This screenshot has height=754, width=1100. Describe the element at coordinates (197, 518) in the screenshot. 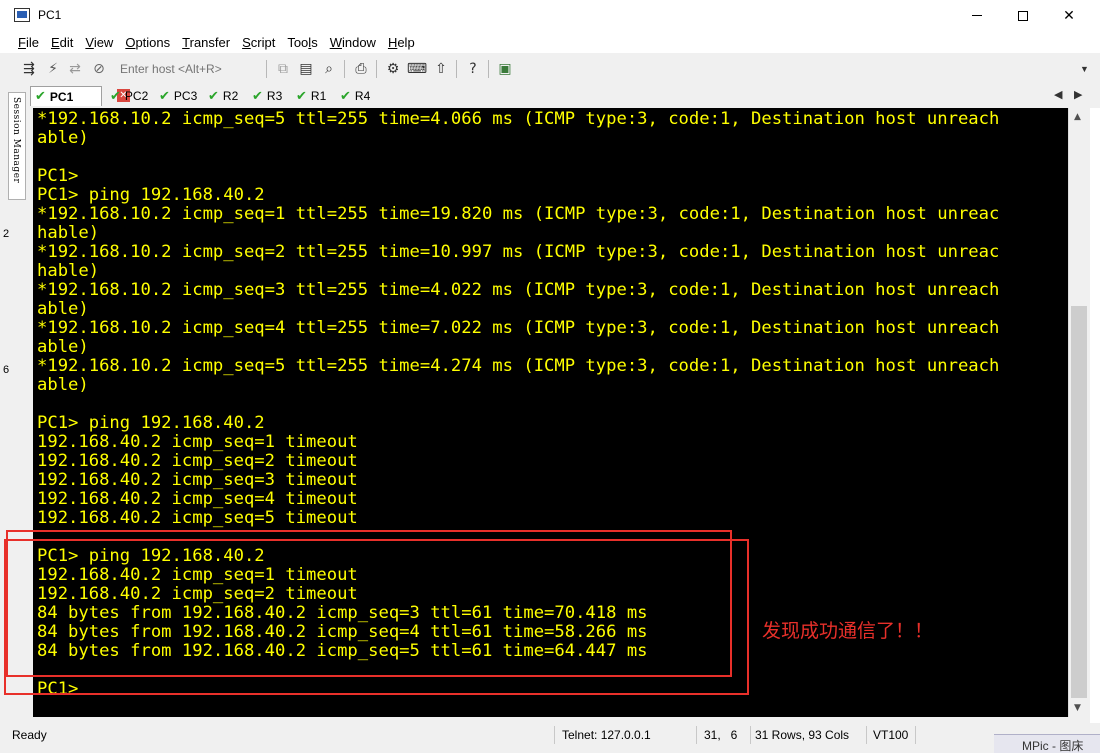

I see `terminal-line: 192.168.40.2 icmp_seq=5 timeout` at that location.